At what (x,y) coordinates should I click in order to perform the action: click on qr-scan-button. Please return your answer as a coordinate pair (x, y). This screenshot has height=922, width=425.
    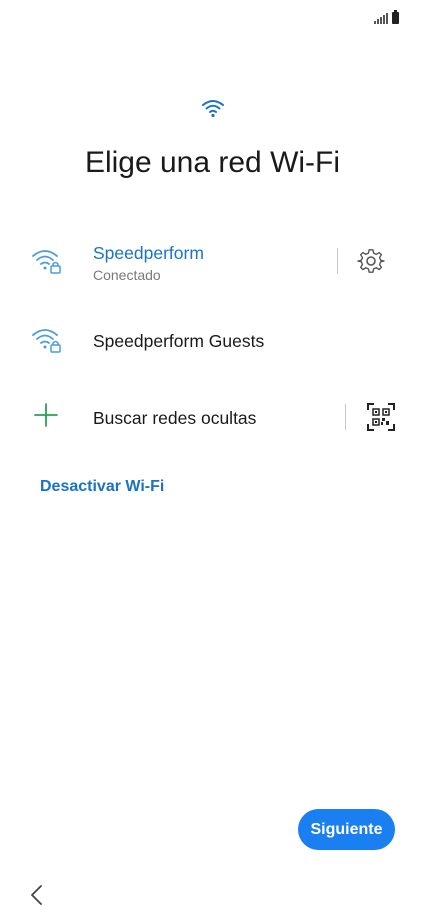
    Looking at the image, I should click on (381, 417).